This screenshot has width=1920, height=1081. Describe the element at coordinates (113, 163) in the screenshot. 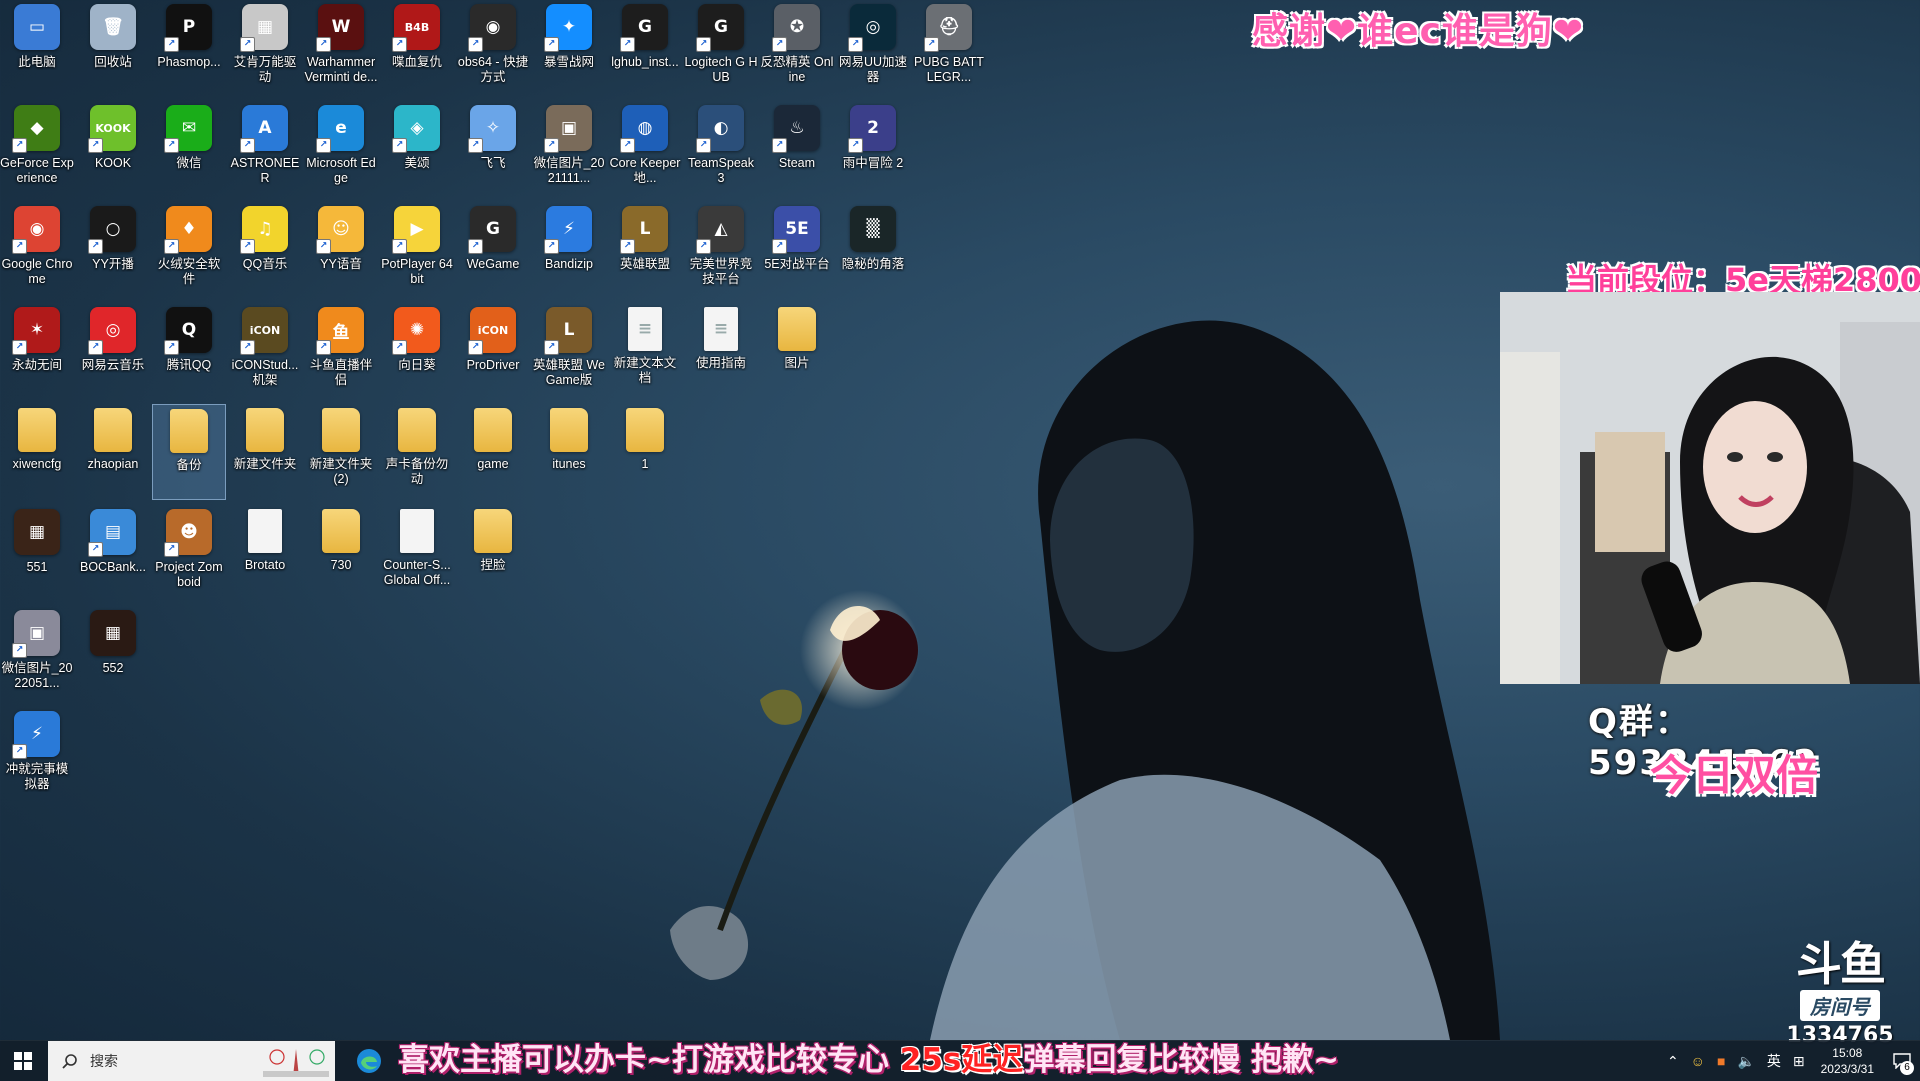

I see `desktop-icon-label: KOOK` at that location.